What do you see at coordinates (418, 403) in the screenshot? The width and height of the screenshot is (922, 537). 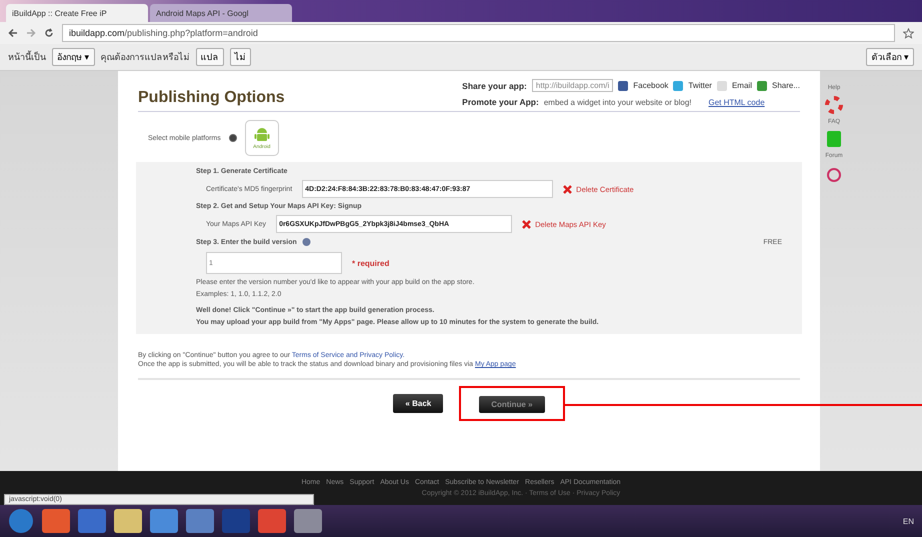 I see `back-button: « Back` at bounding box center [418, 403].